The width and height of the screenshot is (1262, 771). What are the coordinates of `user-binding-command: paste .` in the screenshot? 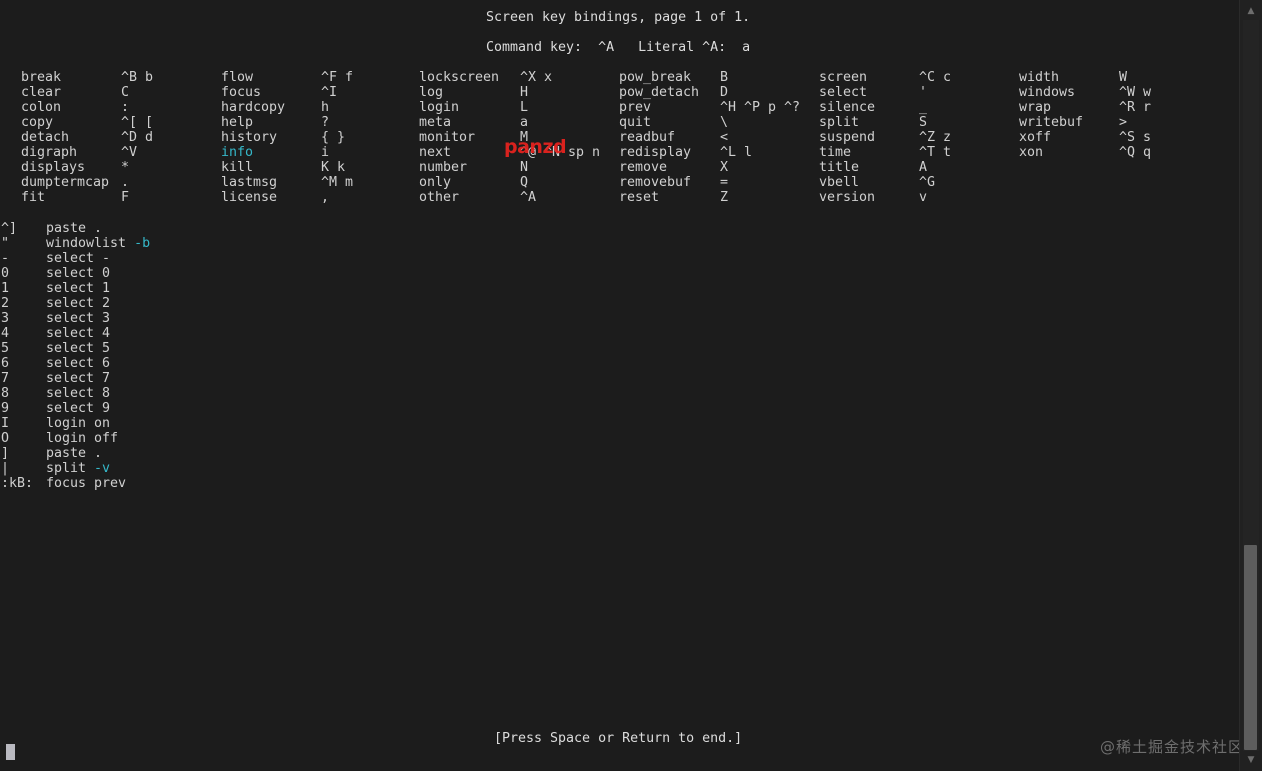 It's located at (74, 453).